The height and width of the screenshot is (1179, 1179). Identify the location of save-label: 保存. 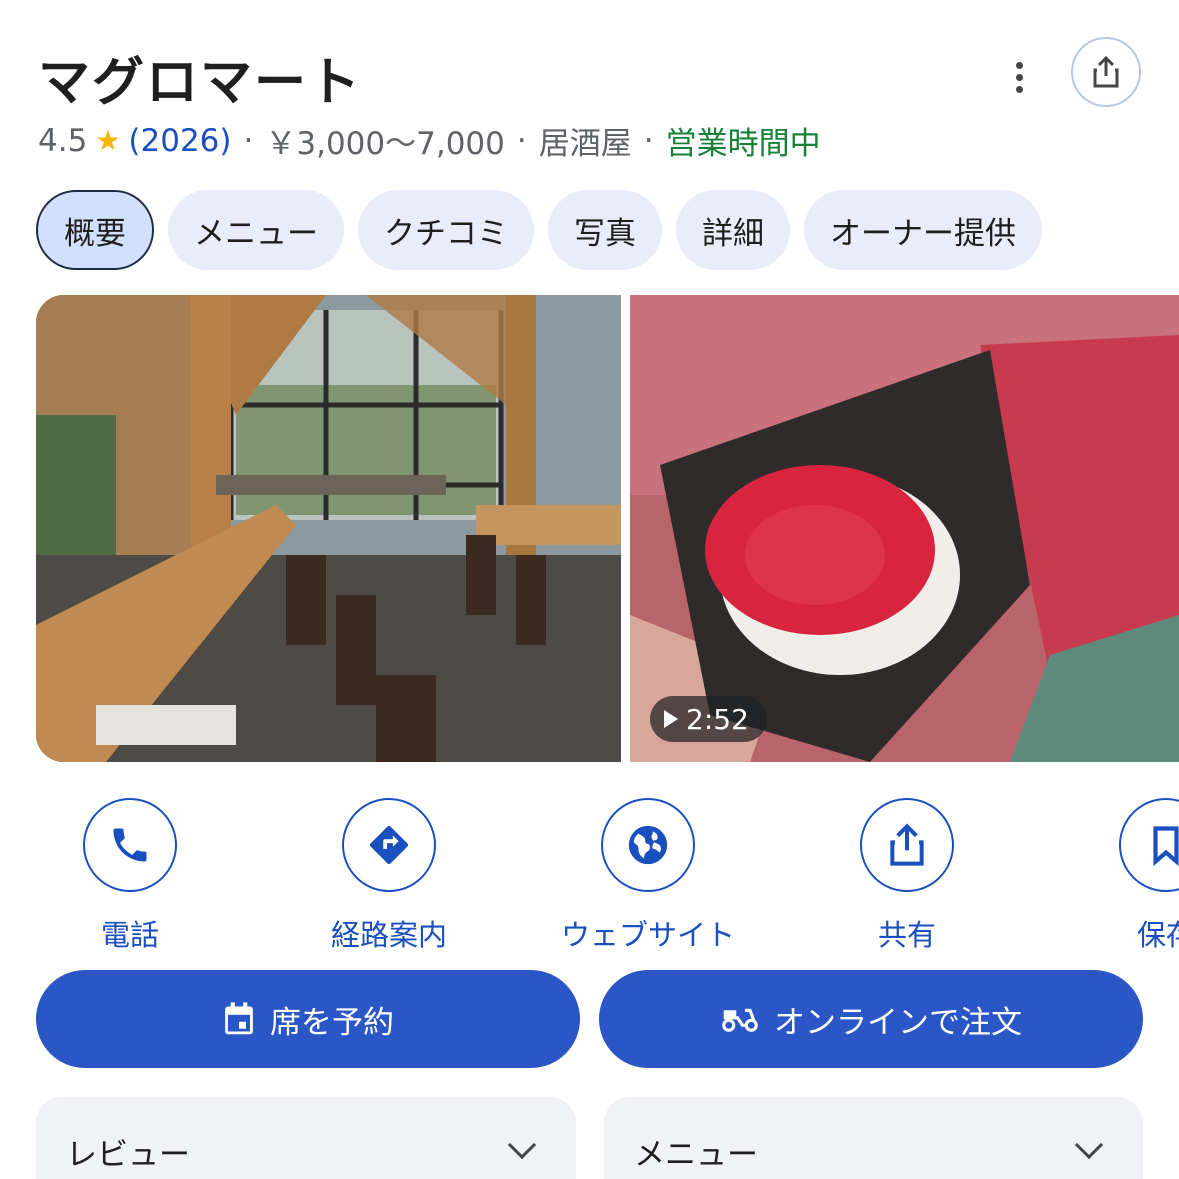
(1157, 935).